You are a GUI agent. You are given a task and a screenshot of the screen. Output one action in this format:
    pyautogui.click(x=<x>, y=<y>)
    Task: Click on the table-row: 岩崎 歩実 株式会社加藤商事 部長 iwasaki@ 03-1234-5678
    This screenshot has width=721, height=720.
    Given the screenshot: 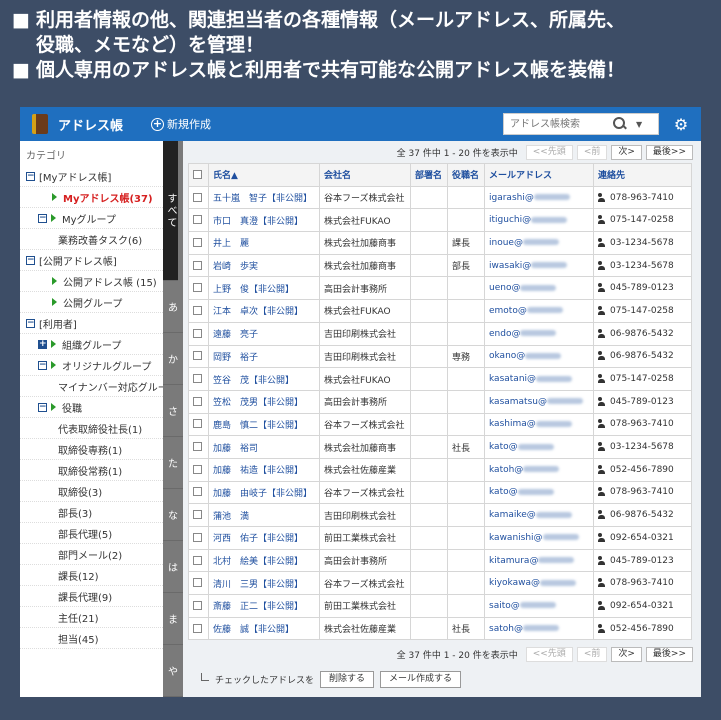 What is the action you would take?
    pyautogui.click(x=440, y=265)
    